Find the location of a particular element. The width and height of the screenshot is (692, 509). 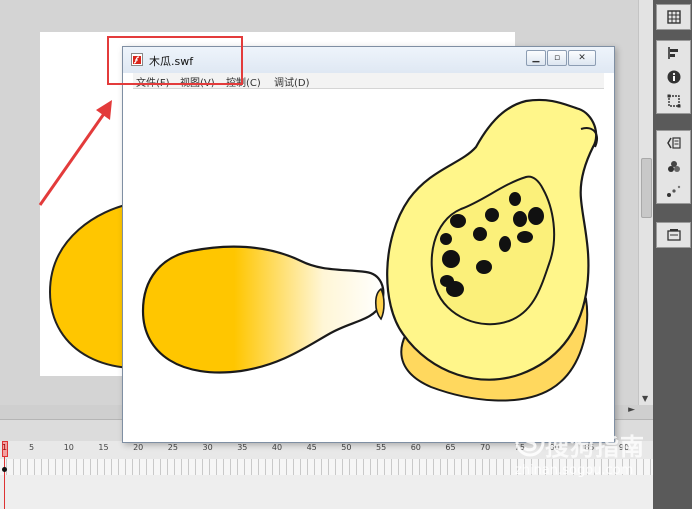

maximize-button: ▫ is located at coordinates (557, 58).